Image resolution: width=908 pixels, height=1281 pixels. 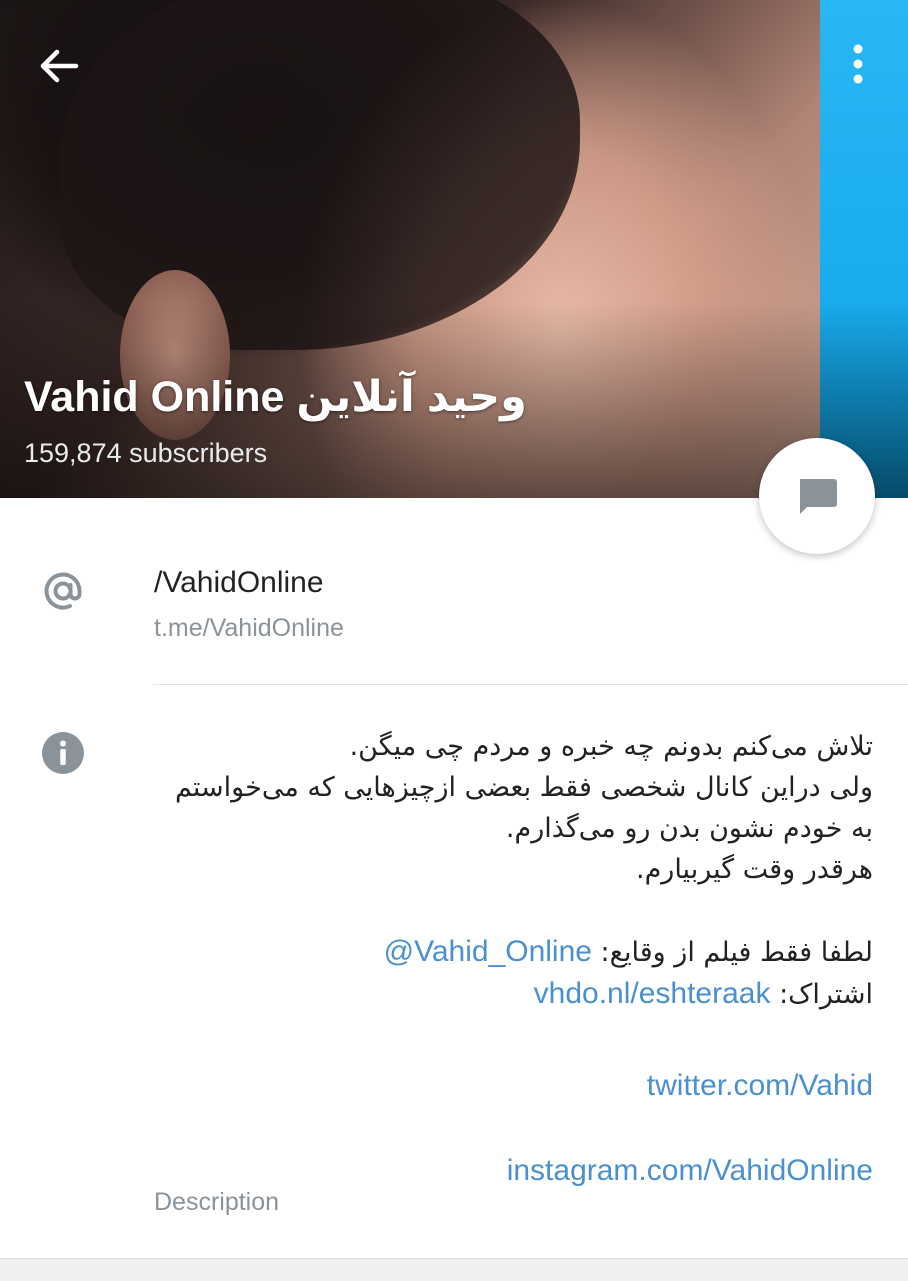 I want to click on twitter-link: twitter.com/Vahid, so click(x=760, y=1085).